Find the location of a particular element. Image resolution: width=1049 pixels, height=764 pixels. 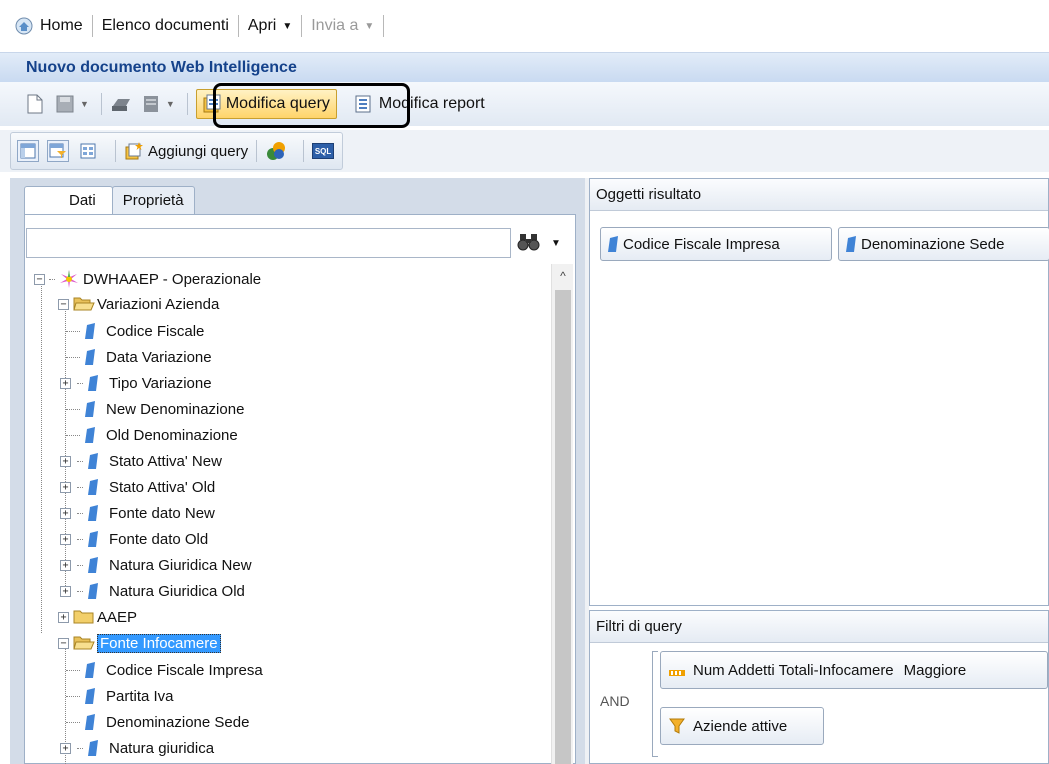

tree-root: − DWHAAEP - Operazionale is located at coordinates (147, 279).